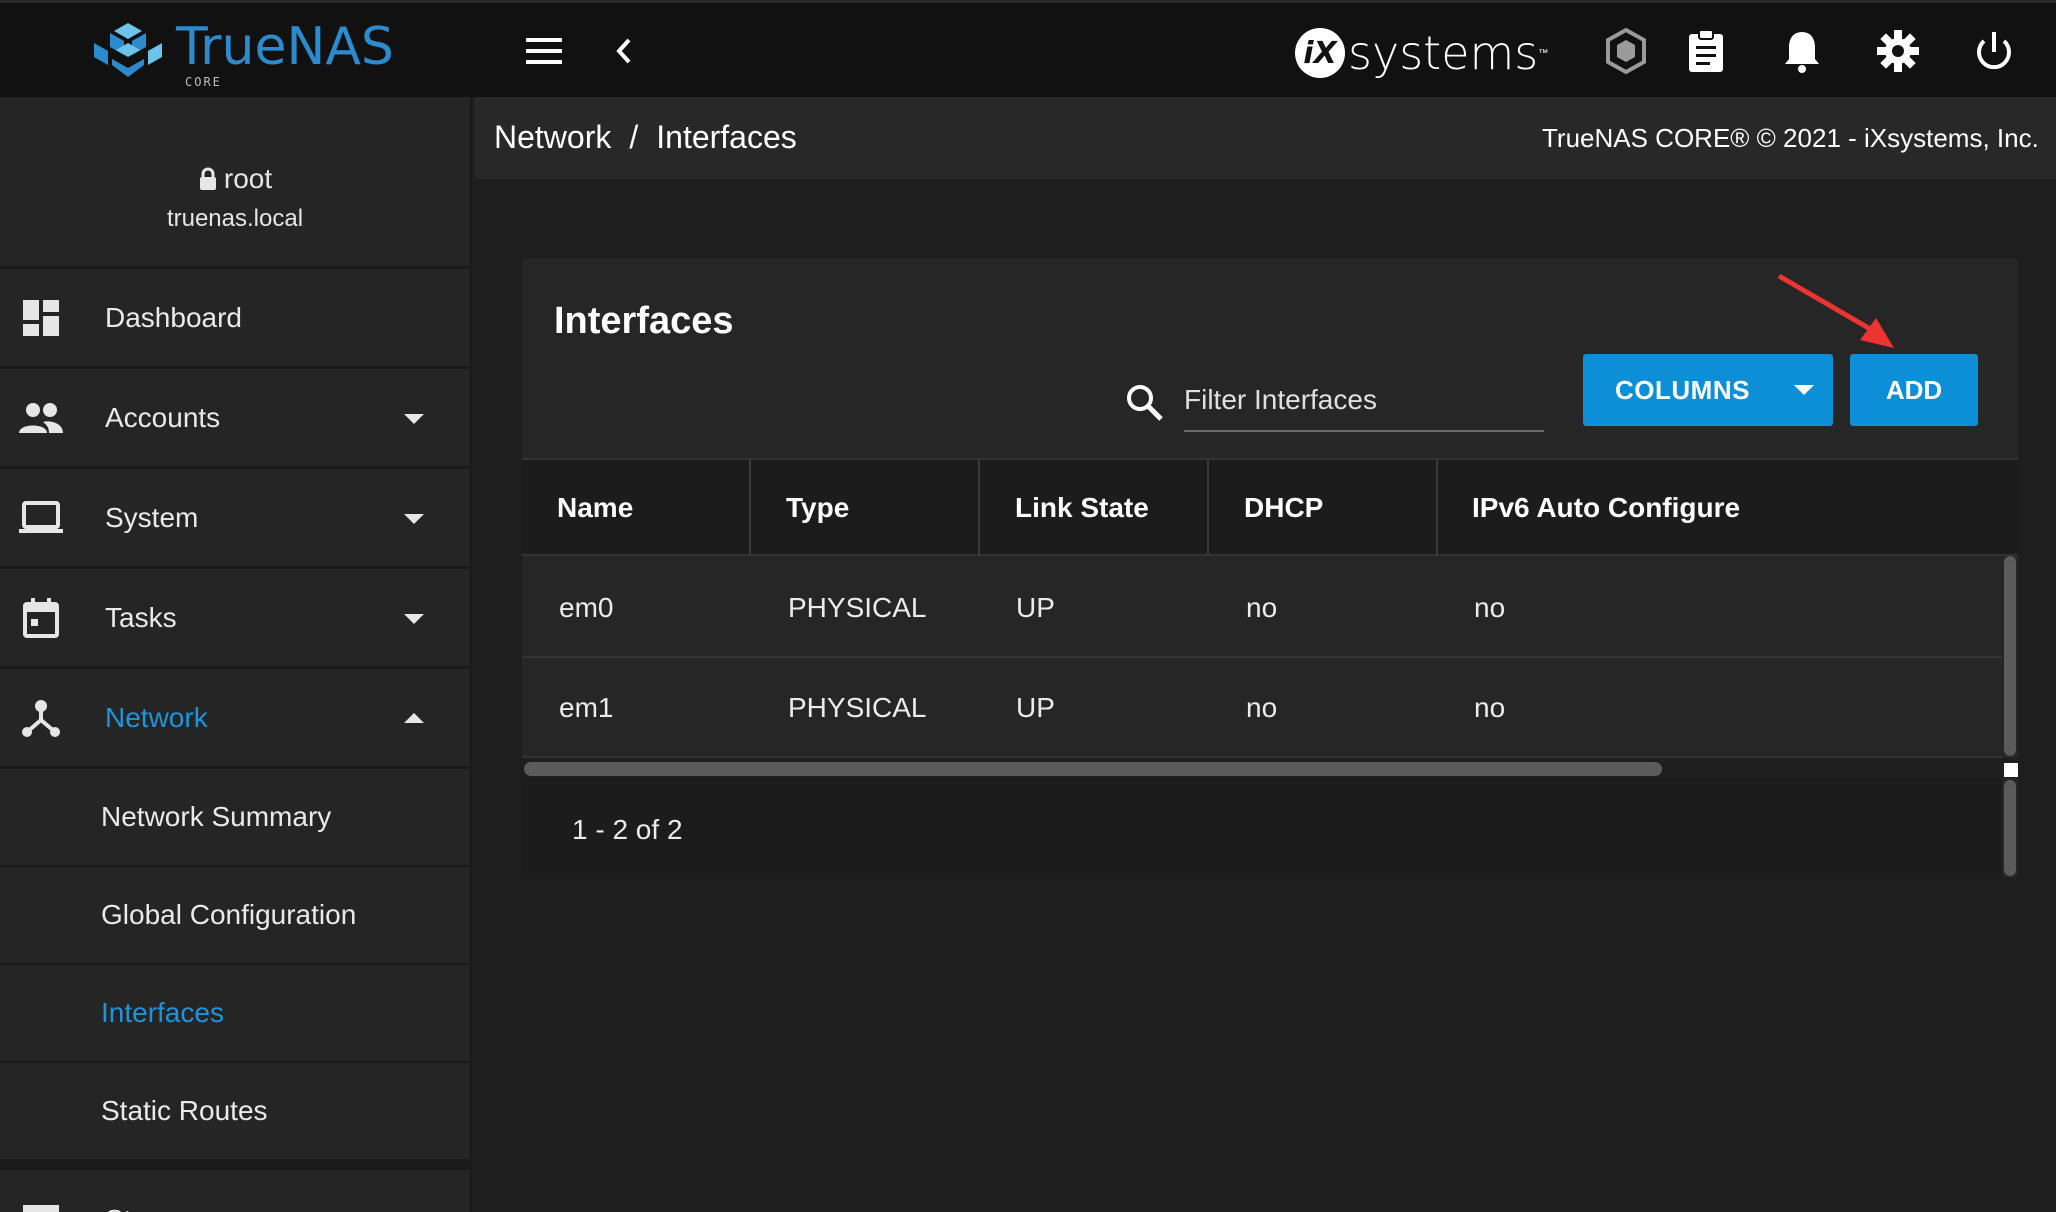 The height and width of the screenshot is (1212, 2056). Describe the element at coordinates (173, 317) in the screenshot. I see `sidebar-item-label: Dashboard` at that location.